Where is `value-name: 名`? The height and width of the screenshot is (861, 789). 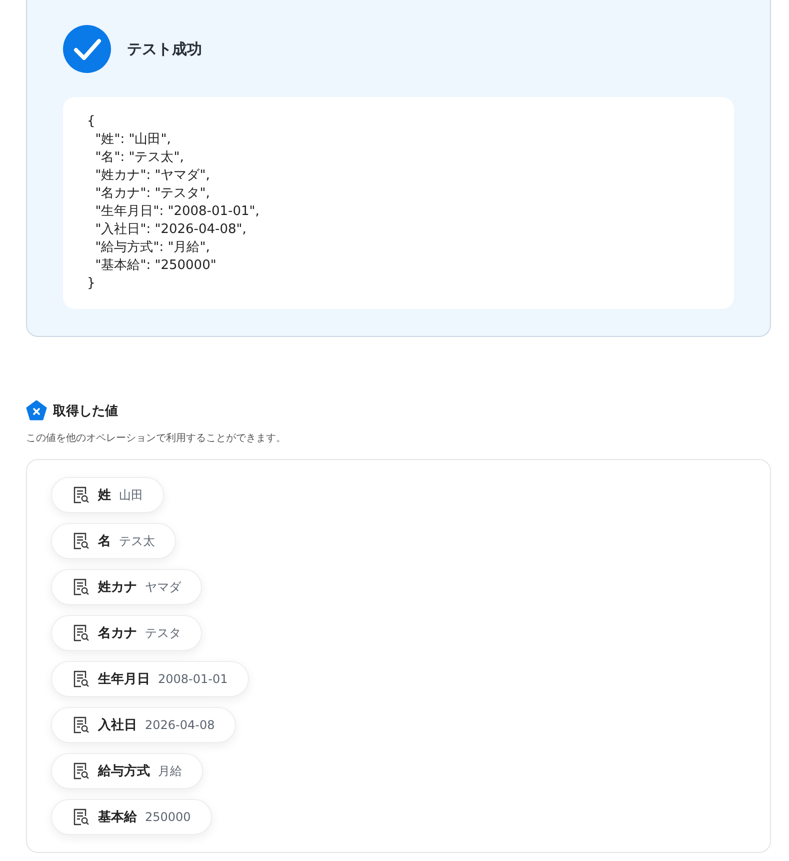
value-name: 名 is located at coordinates (104, 541).